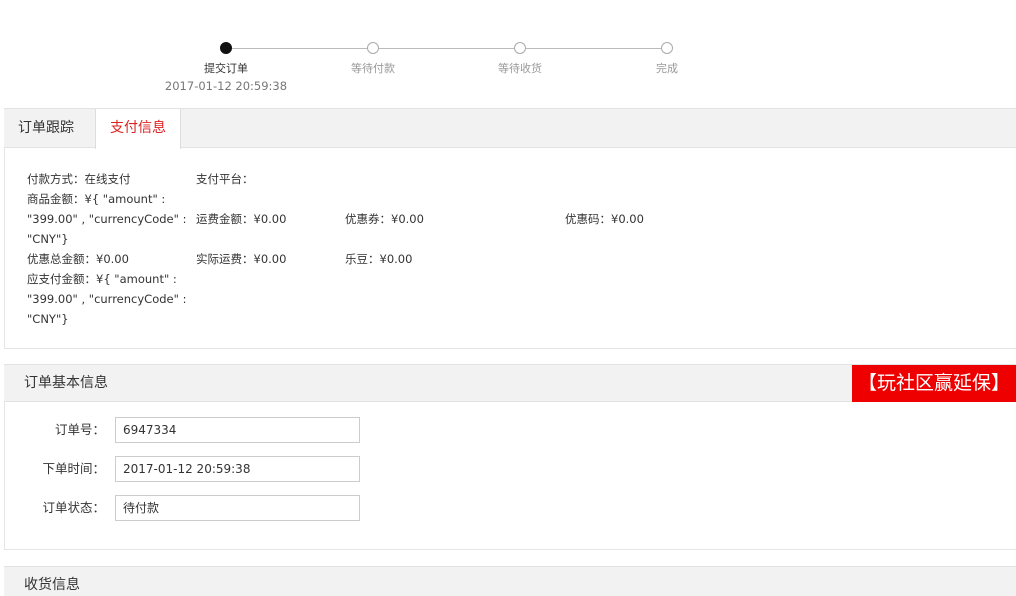  Describe the element at coordinates (225, 179) in the screenshot. I see `payment-platform: 支付平台：` at that location.